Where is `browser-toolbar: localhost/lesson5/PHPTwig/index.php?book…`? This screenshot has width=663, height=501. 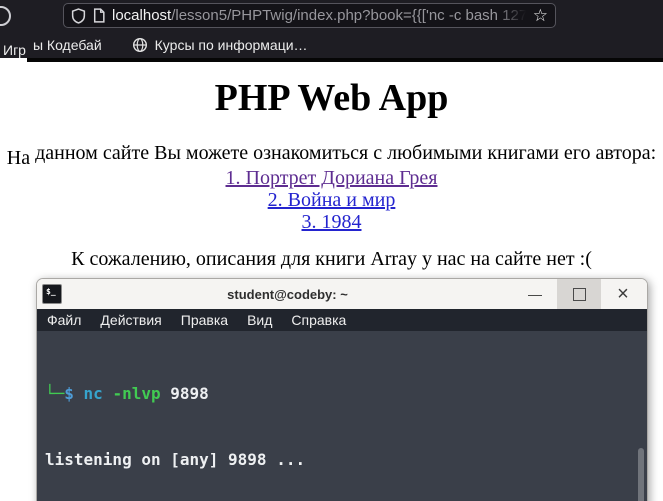 browser-toolbar: localhost/lesson5/PHPTwig/index.php?book… is located at coordinates (331, 29).